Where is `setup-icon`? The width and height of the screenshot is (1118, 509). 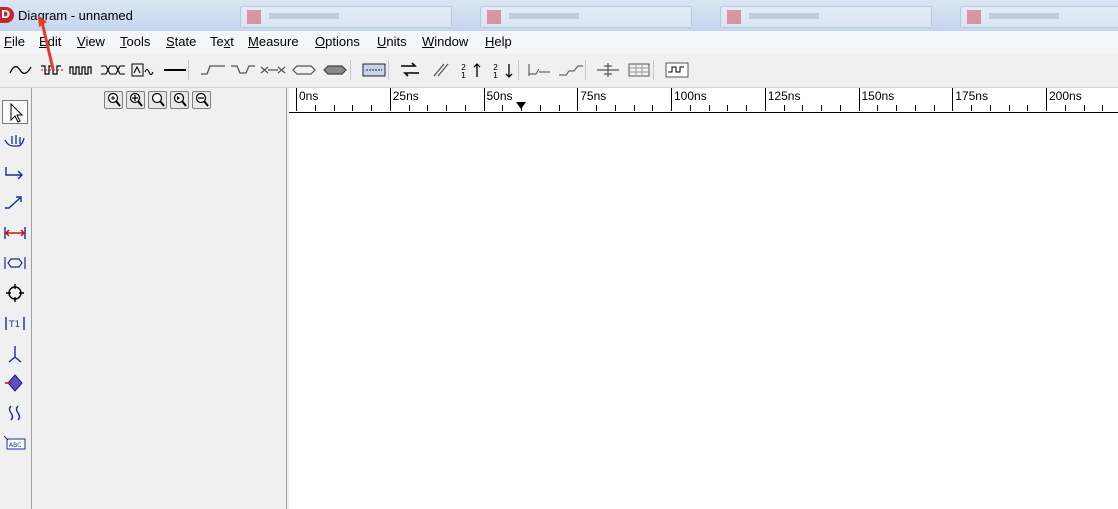
setup-icon is located at coordinates (571, 70).